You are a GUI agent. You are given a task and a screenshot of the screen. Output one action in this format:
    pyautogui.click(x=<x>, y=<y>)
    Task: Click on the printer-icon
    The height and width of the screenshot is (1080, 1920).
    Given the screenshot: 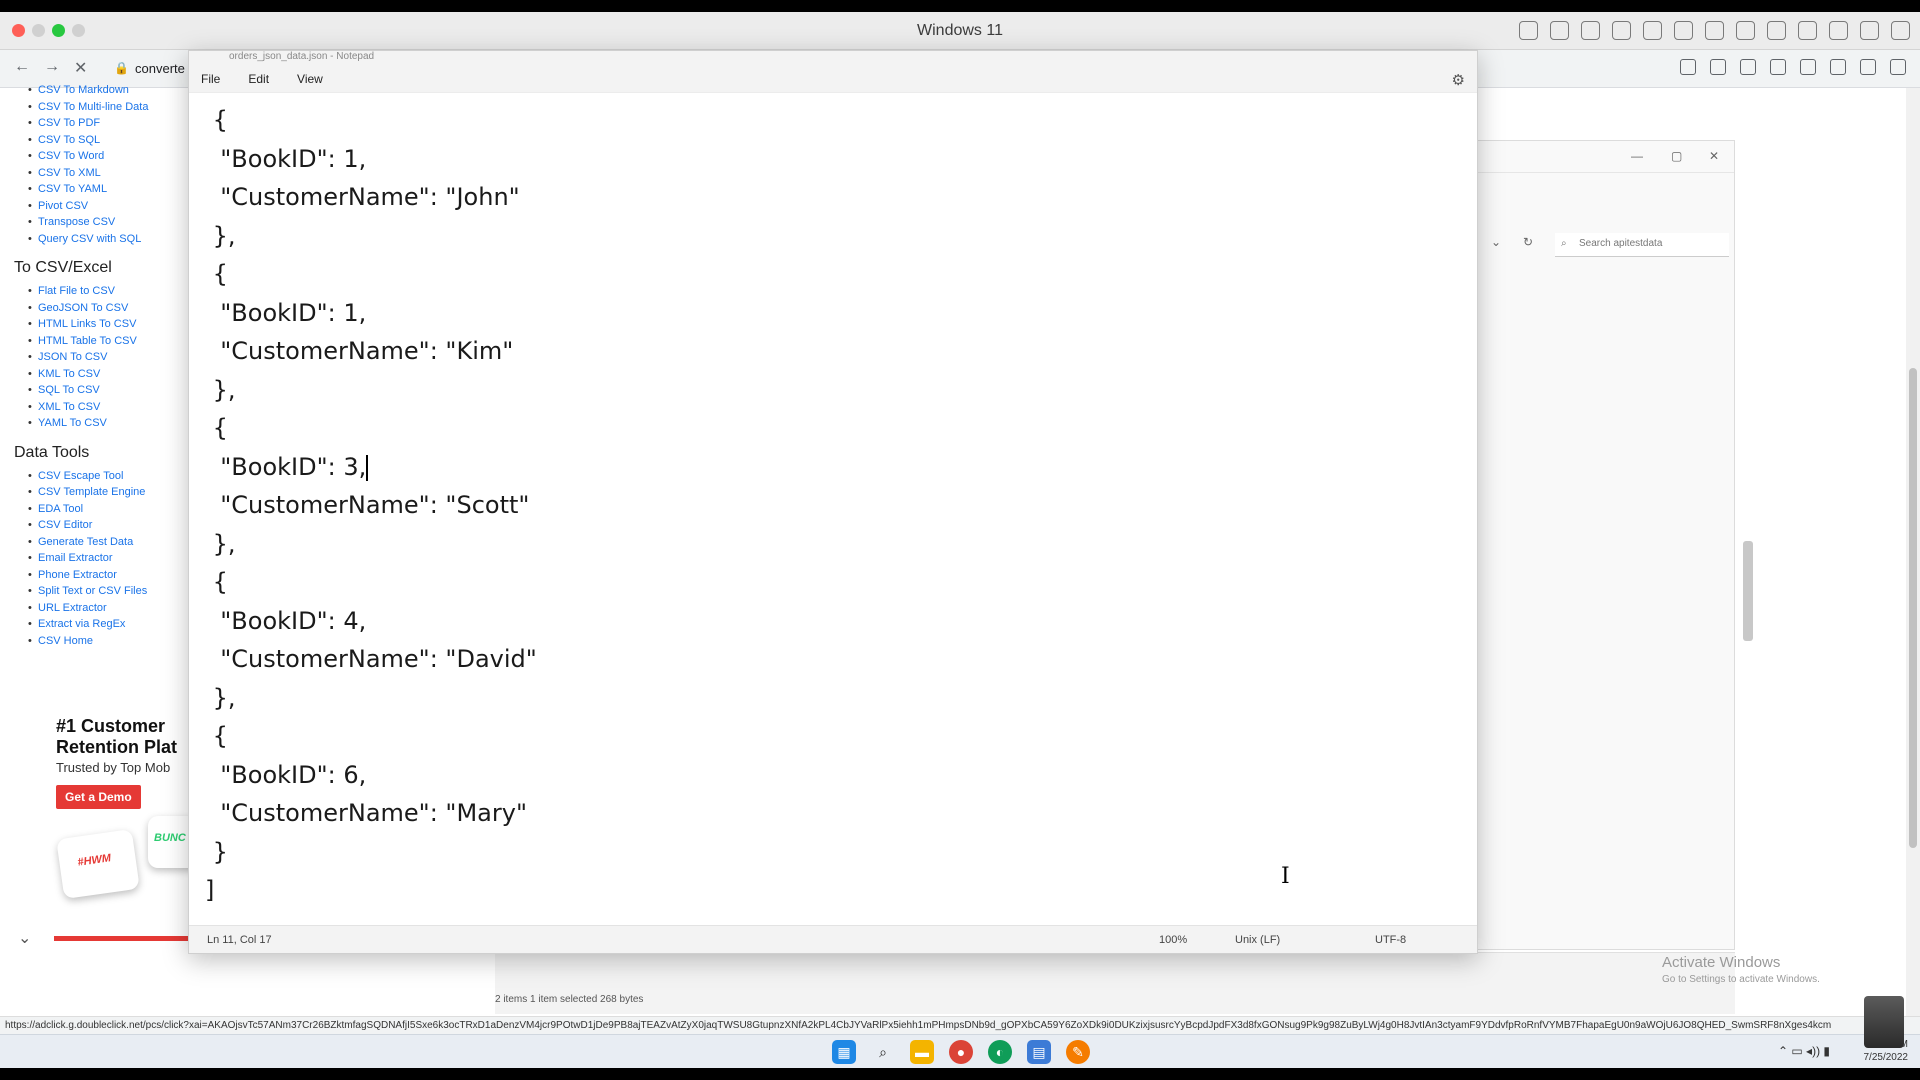 What is the action you would take?
    pyautogui.click(x=1745, y=30)
    